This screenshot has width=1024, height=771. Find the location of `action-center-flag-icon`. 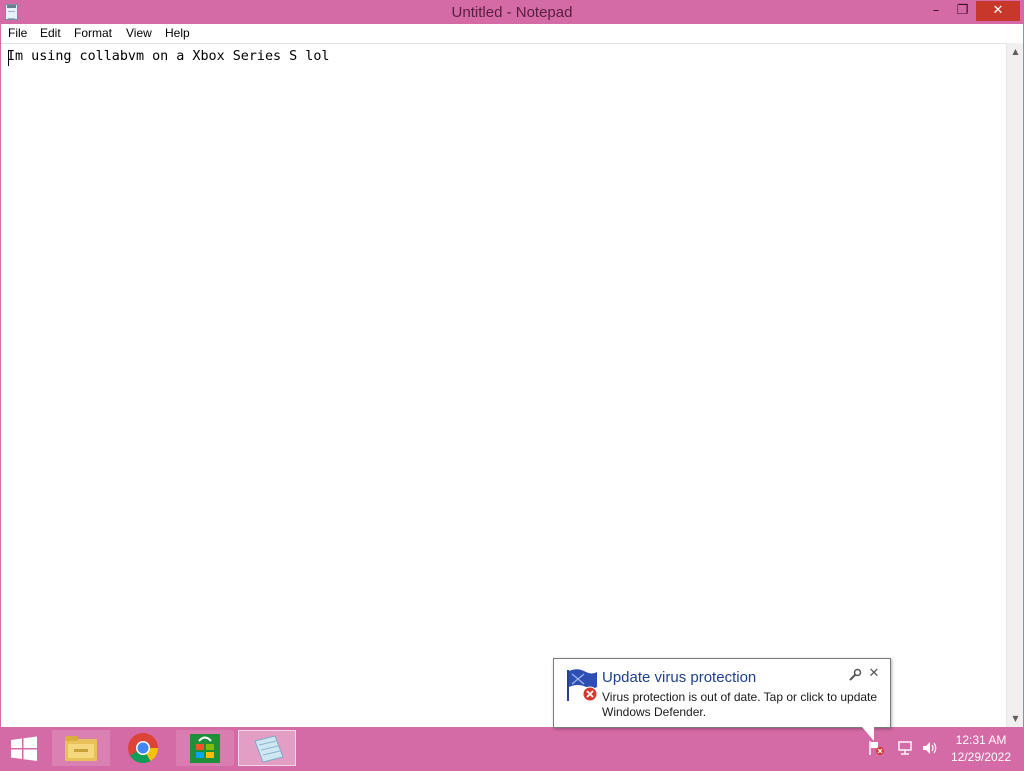

action-center-flag-icon is located at coordinates (877, 748).